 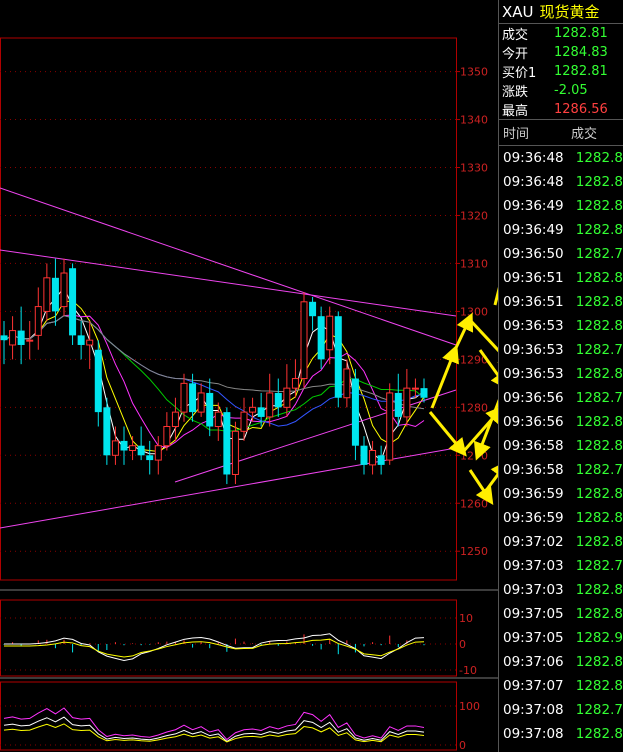 I want to click on tick-time: 09:36:58, so click(x=533, y=470).